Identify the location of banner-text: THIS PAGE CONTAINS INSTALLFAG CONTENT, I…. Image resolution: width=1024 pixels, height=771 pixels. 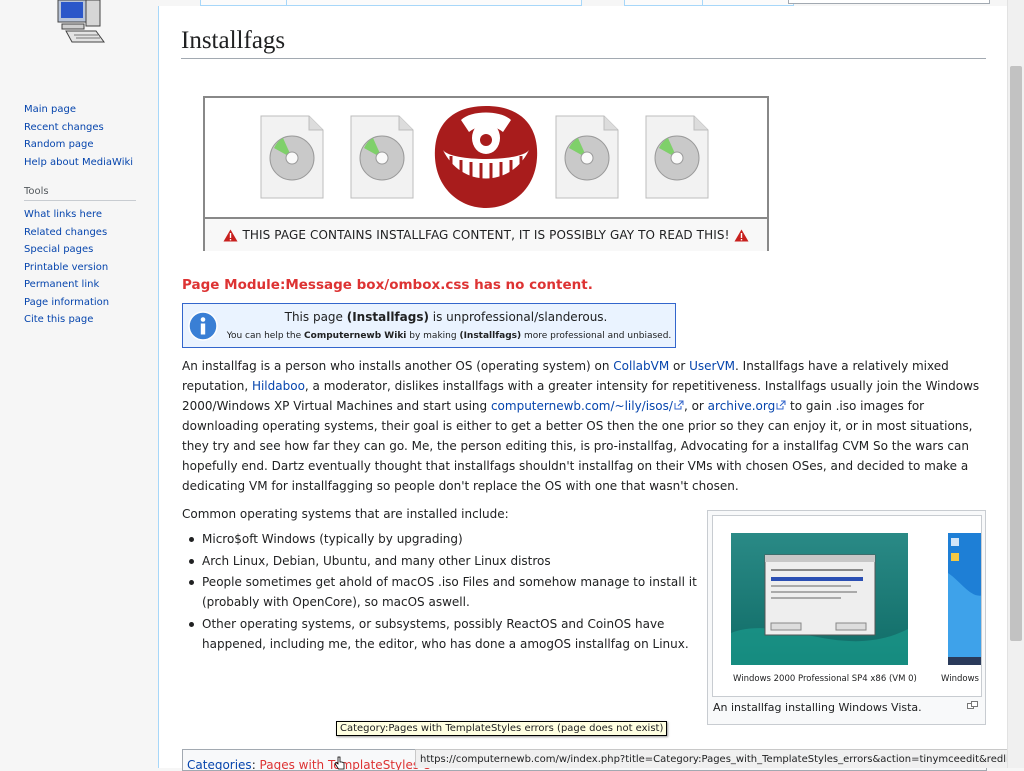
(486, 235).